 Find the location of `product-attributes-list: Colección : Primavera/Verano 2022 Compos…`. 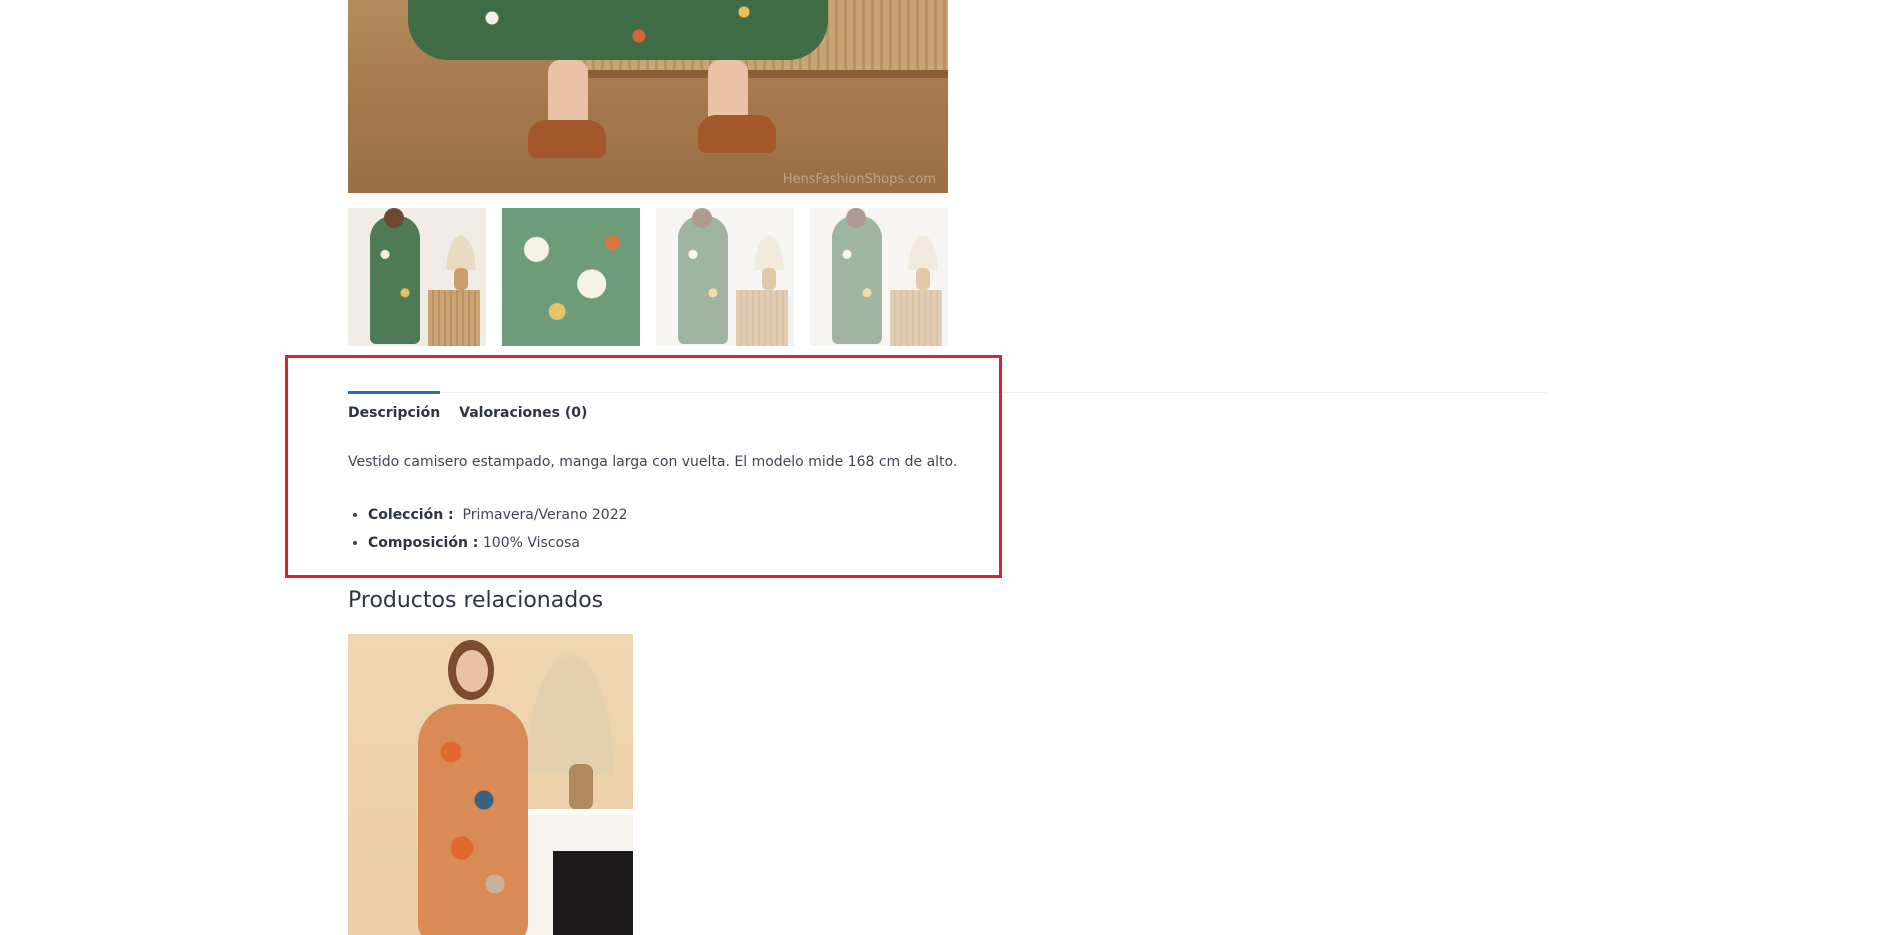

product-attributes-list: Colección : Primavera/Verano 2022 Compos… is located at coordinates (488, 533).